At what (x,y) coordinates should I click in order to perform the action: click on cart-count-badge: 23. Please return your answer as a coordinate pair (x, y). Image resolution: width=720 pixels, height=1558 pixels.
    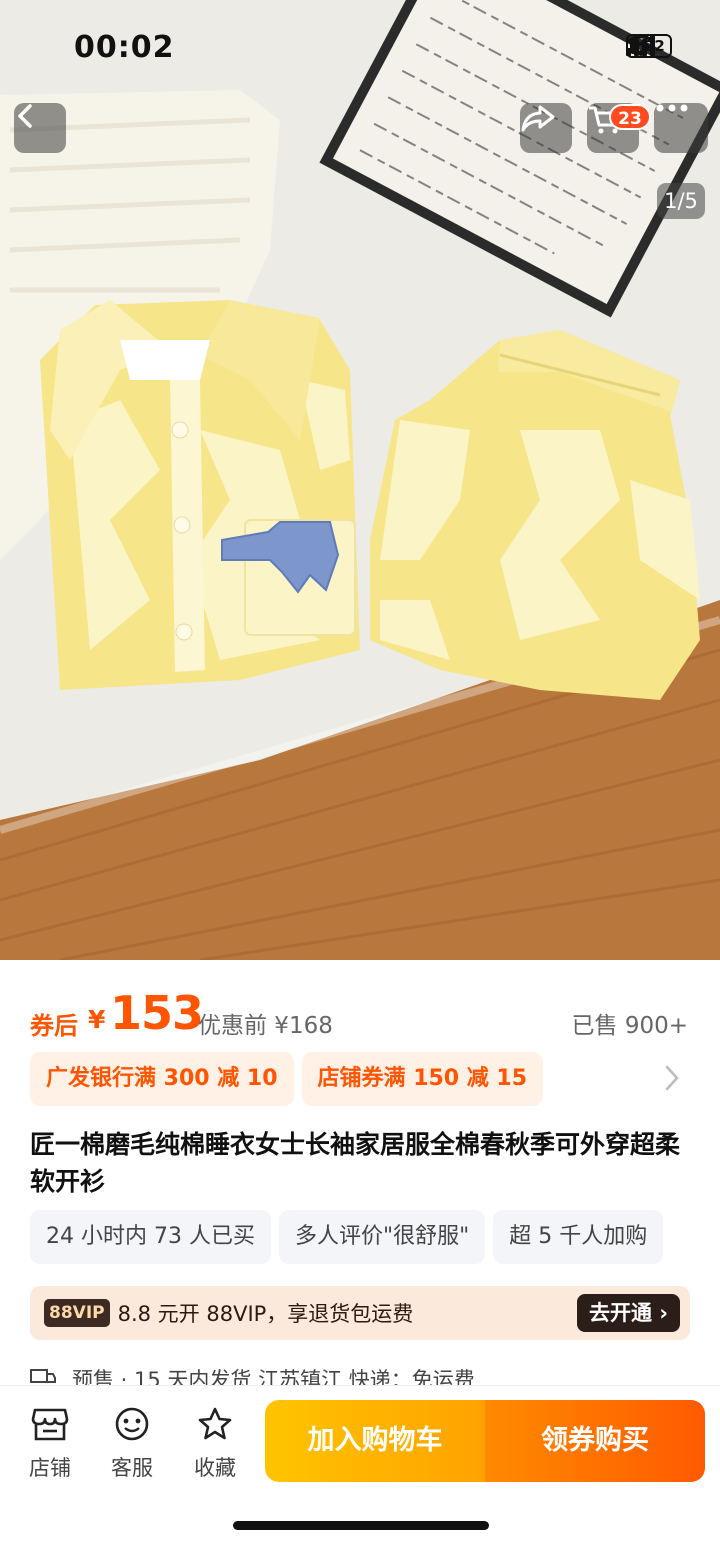
    Looking at the image, I should click on (630, 117).